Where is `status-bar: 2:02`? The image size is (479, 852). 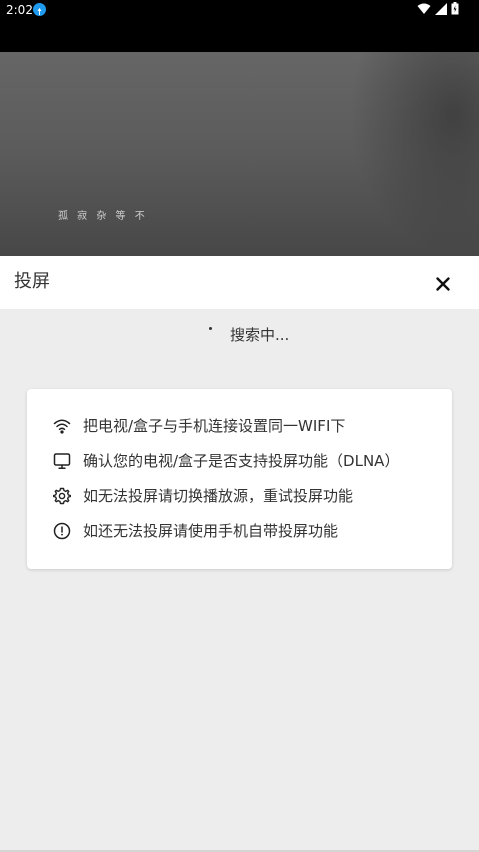 status-bar: 2:02 is located at coordinates (239, 26).